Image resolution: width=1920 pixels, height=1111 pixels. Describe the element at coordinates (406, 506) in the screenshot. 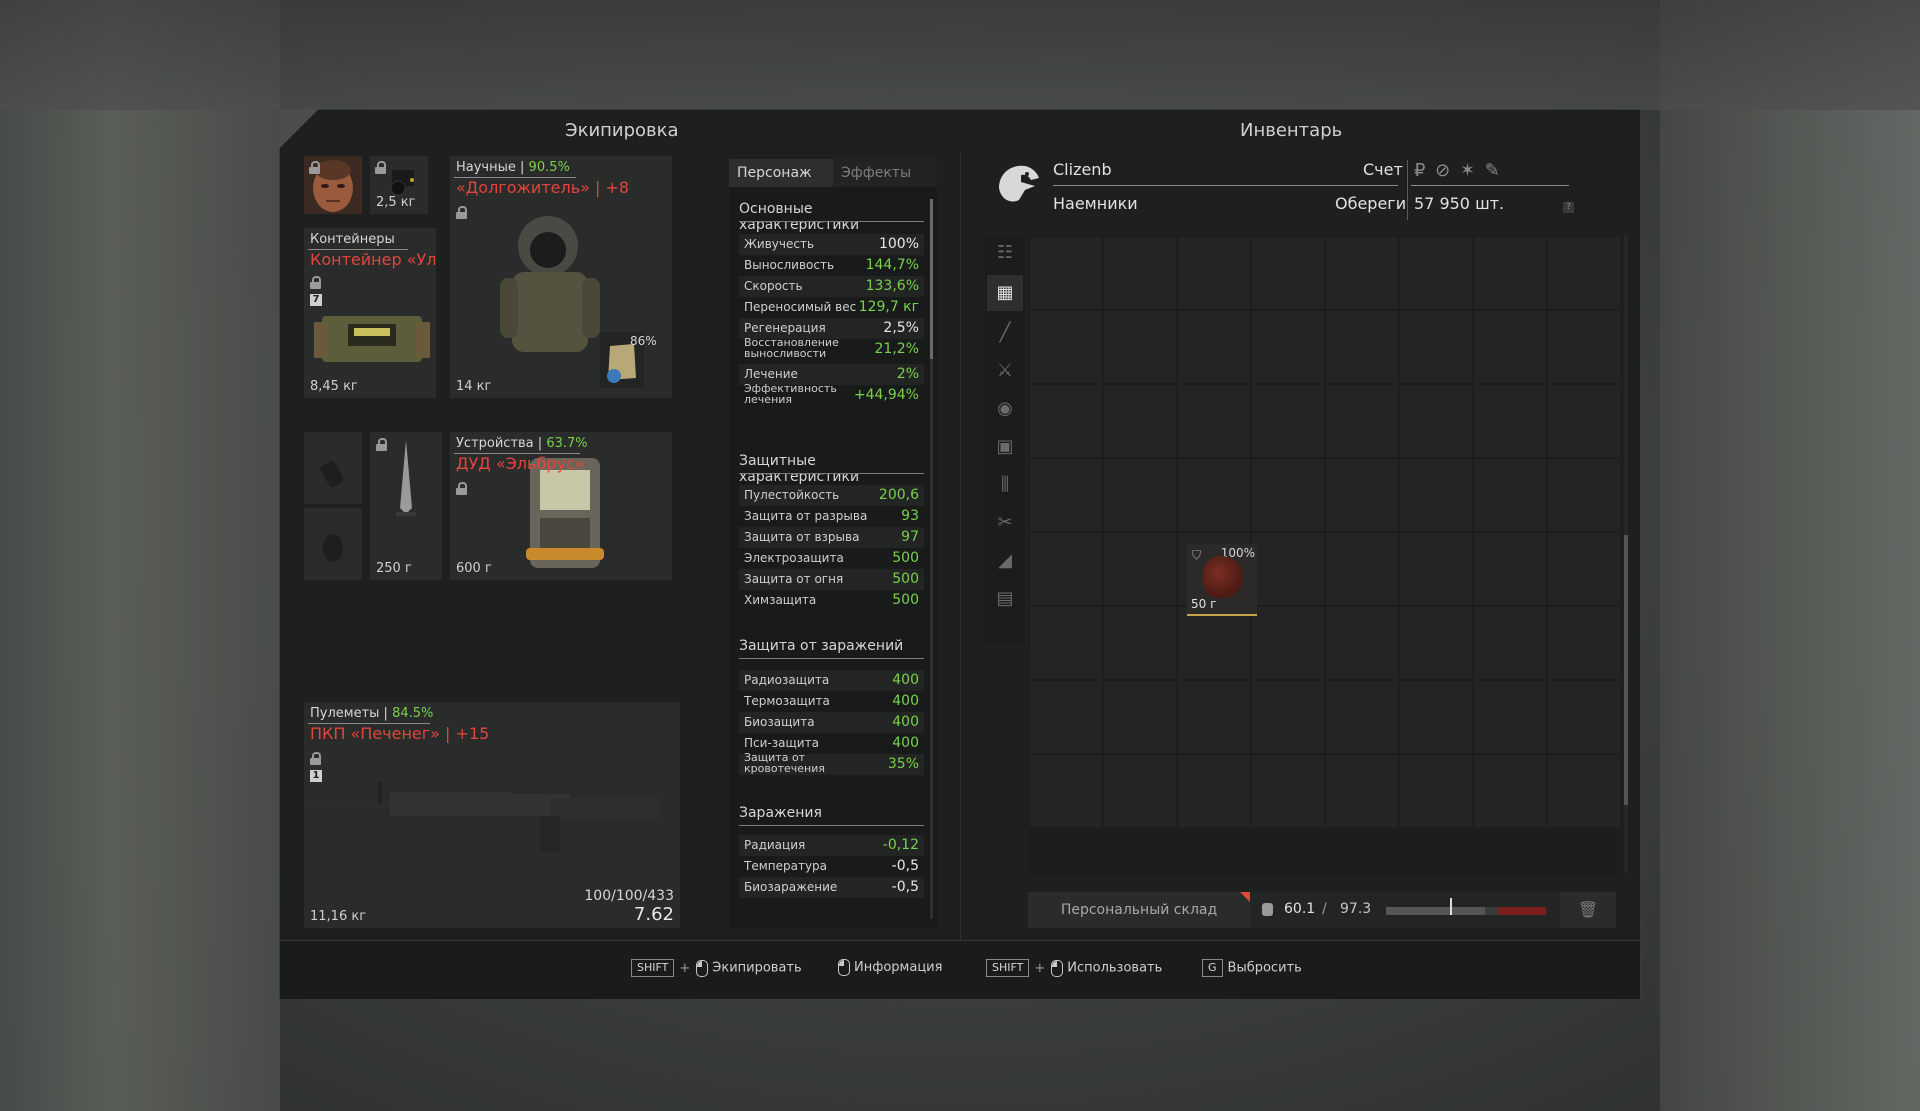

I see `knife-slot: 250 г` at that location.